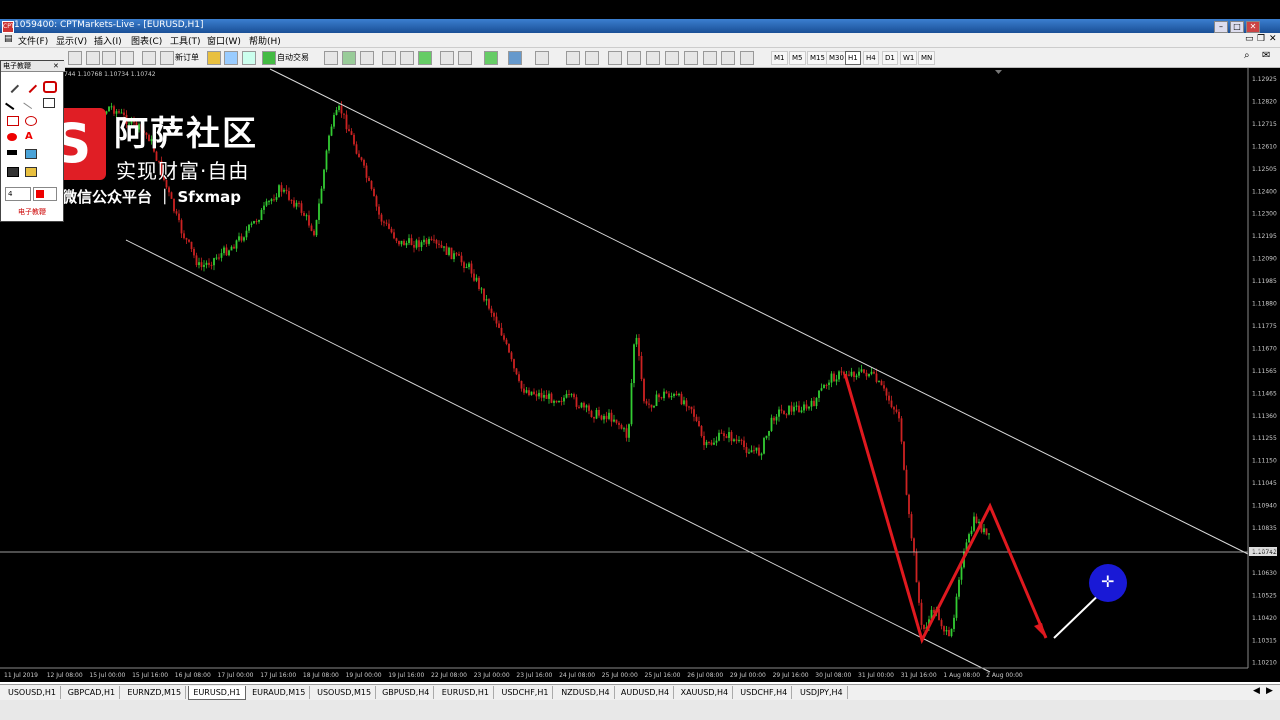 This screenshot has height=720, width=1280. What do you see at coordinates (30, 86) in the screenshot?
I see `red-pen-icon` at bounding box center [30, 86].